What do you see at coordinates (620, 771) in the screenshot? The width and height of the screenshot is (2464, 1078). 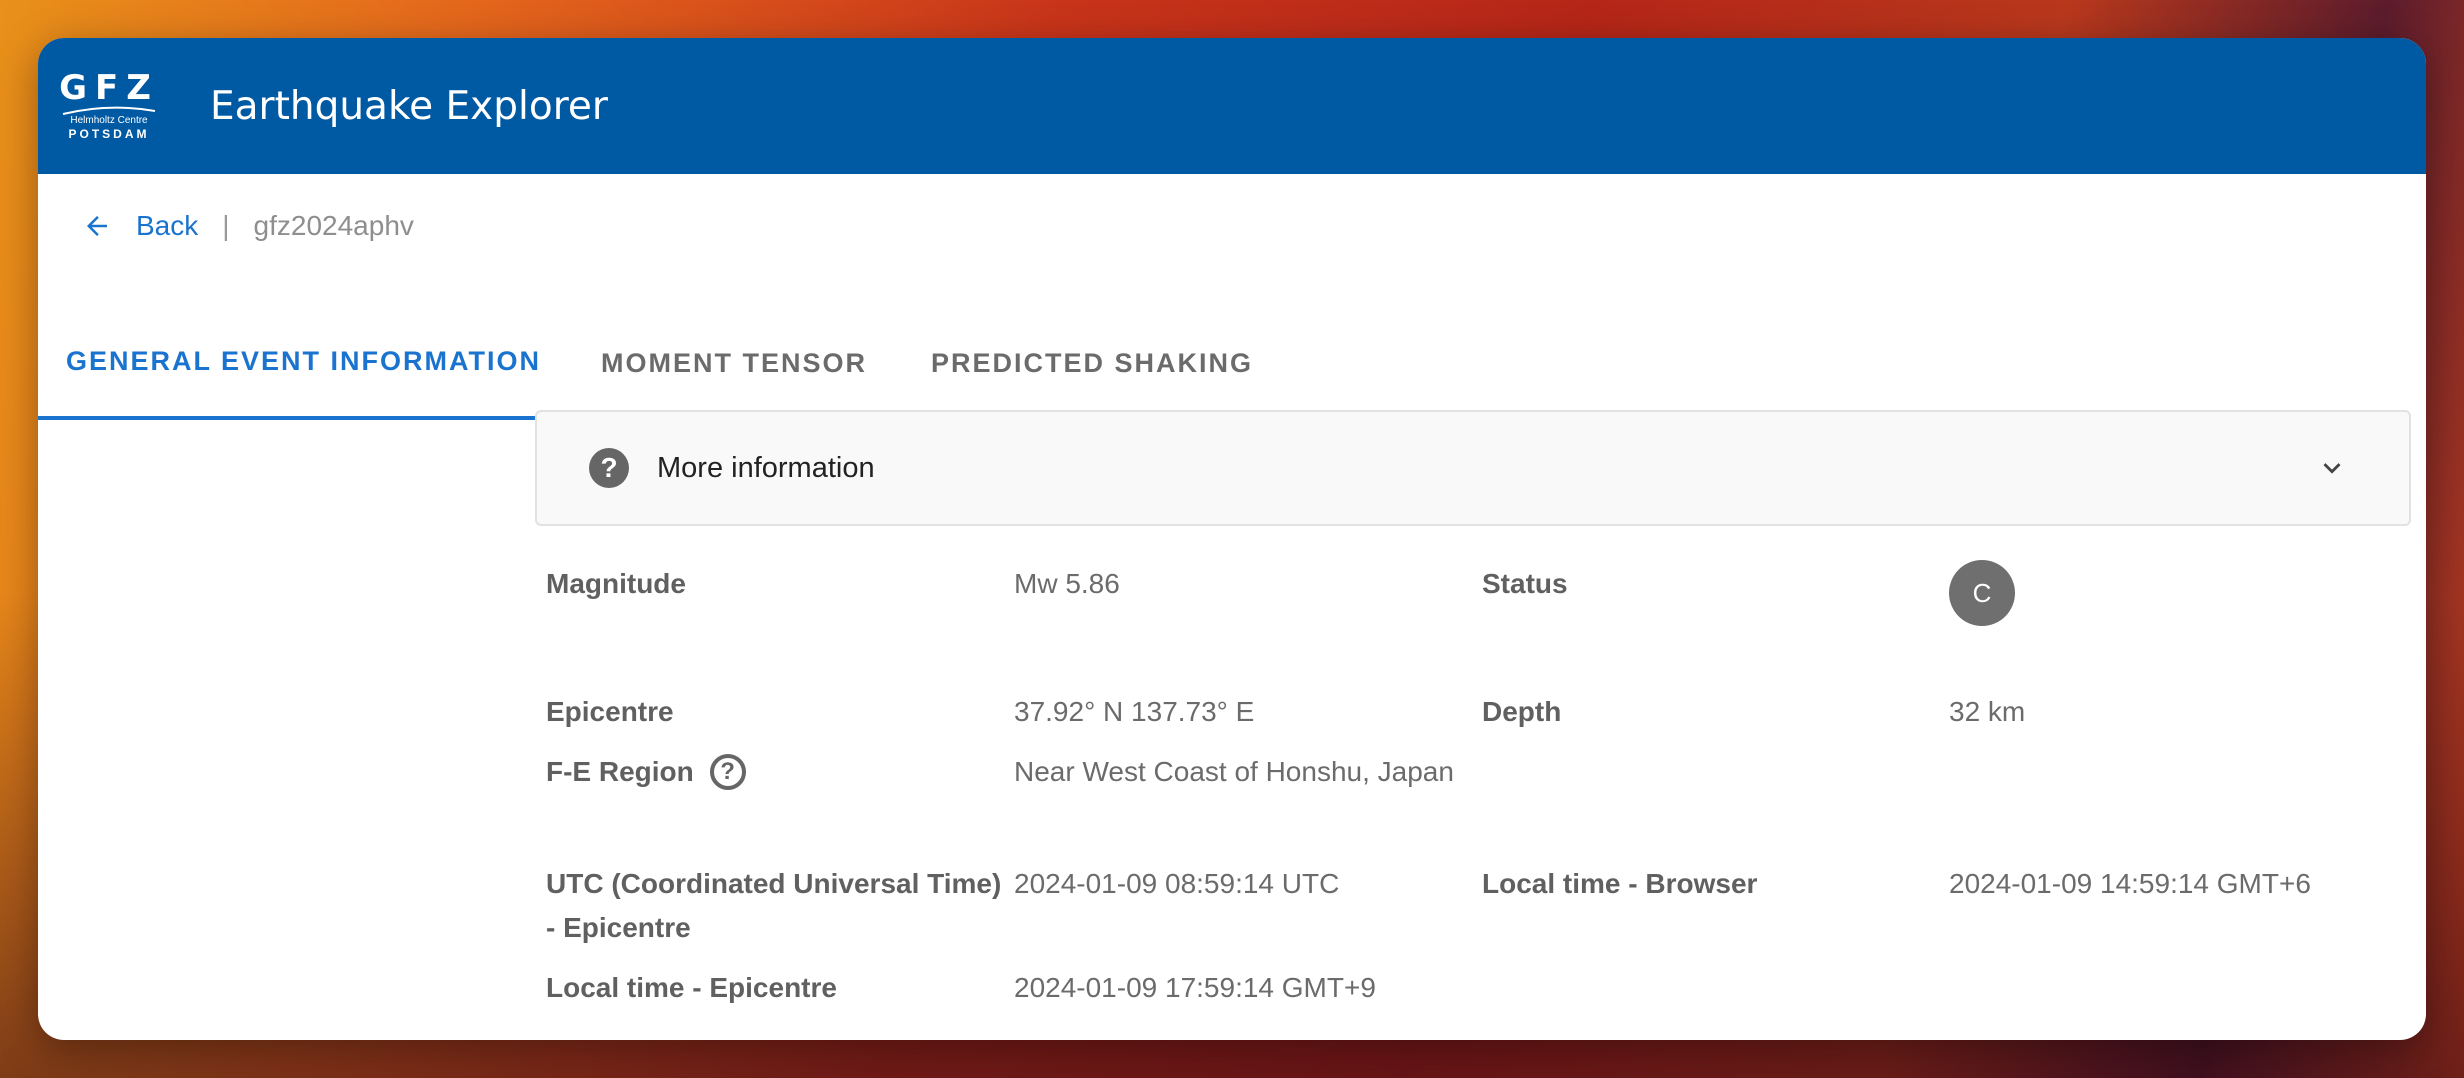 I see `fe-region-label: F-E Region` at bounding box center [620, 771].